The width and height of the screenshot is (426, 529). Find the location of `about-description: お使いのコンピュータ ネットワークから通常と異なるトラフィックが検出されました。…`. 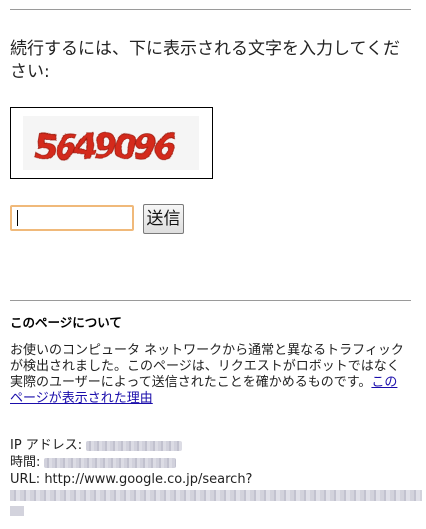

about-description: お使いのコンピュータ ネットワークから通常と異なるトラフィックが検出されました。… is located at coordinates (210, 375).